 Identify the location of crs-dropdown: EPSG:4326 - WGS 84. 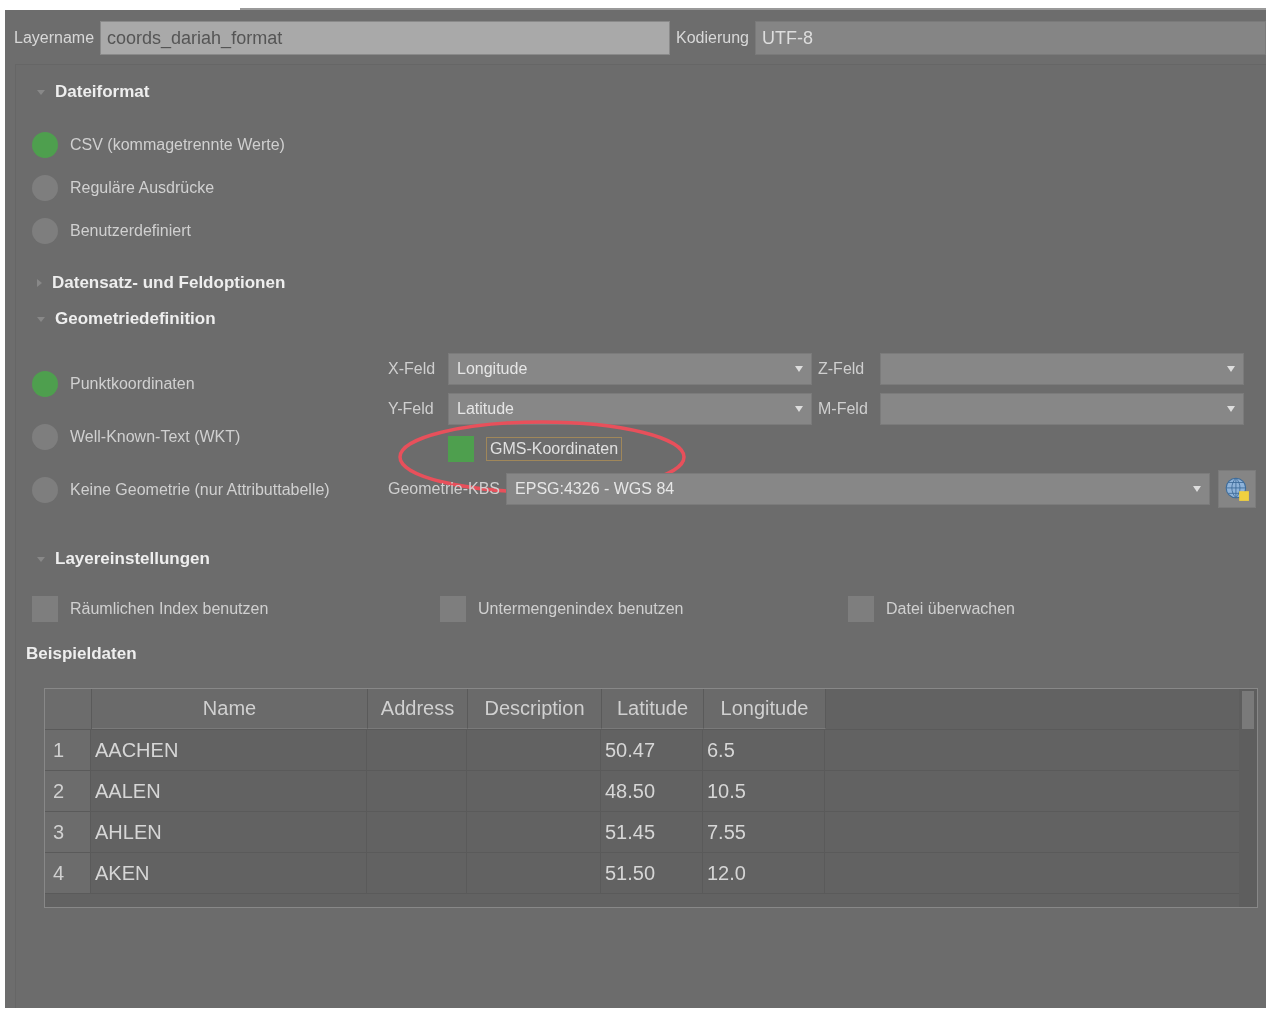
(858, 489).